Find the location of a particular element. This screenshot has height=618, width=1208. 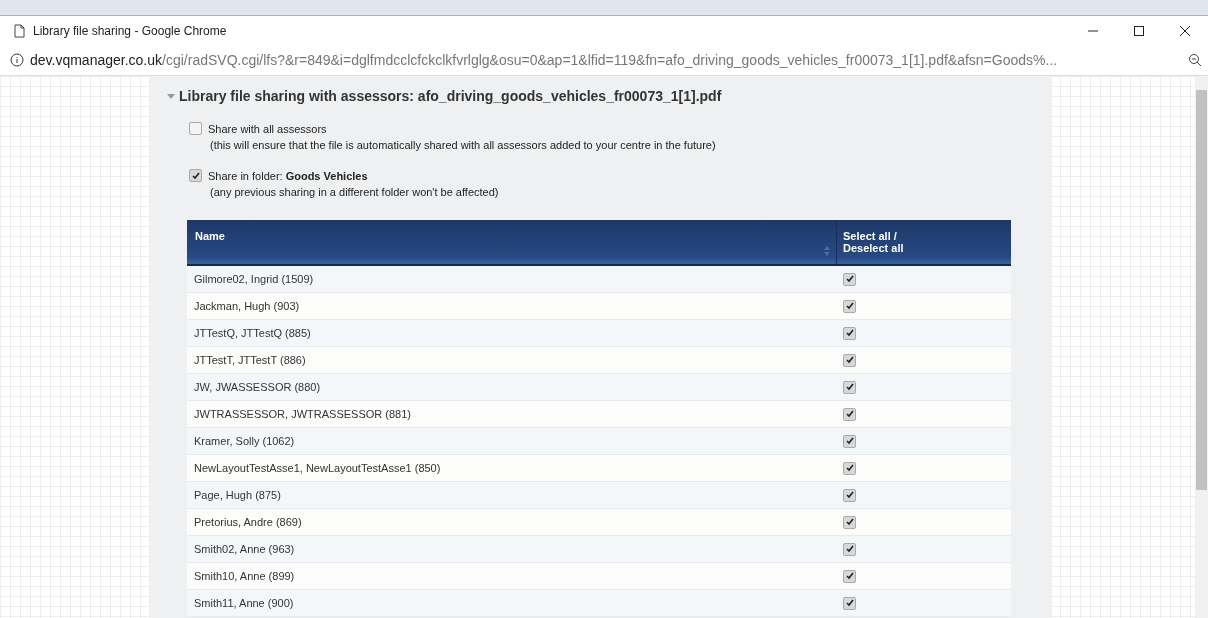

select-all-link: Select all / Deselect all is located at coordinates (923, 242).